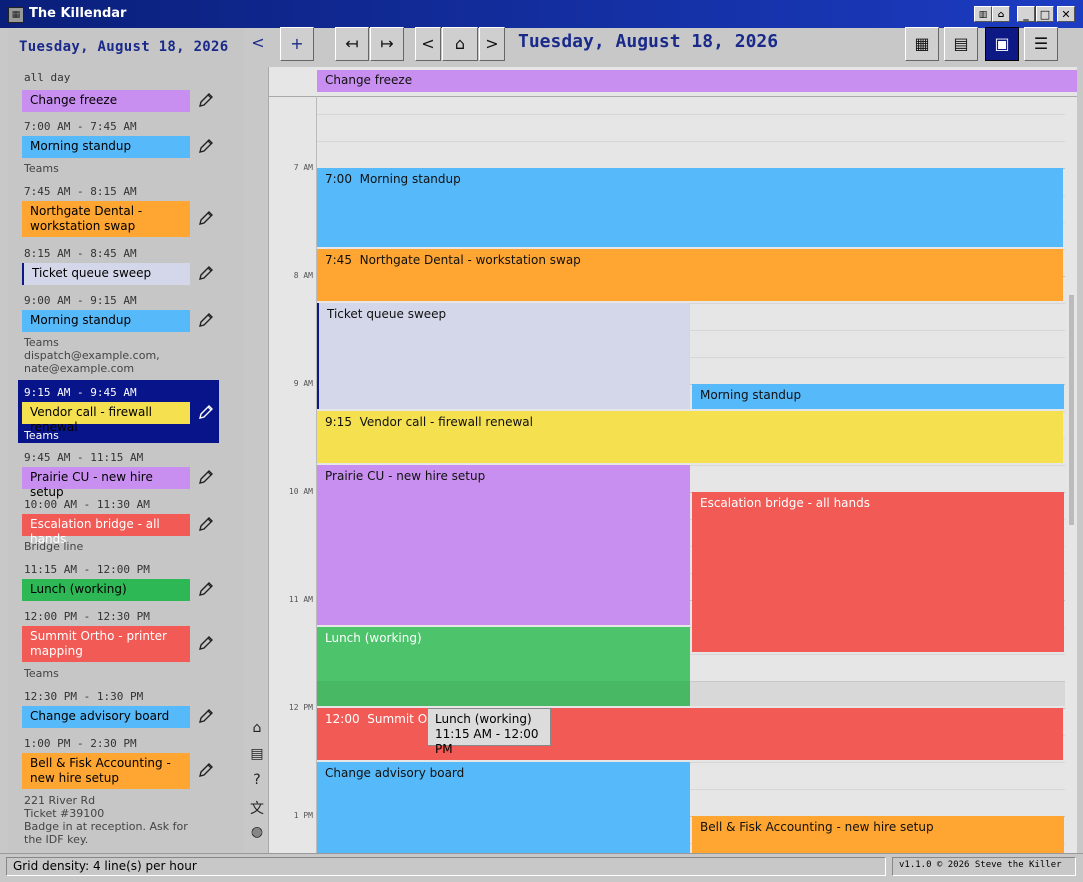 The height and width of the screenshot is (882, 1083). What do you see at coordinates (1041, 44) in the screenshot?
I see `agenda-view-button: ☰` at bounding box center [1041, 44].